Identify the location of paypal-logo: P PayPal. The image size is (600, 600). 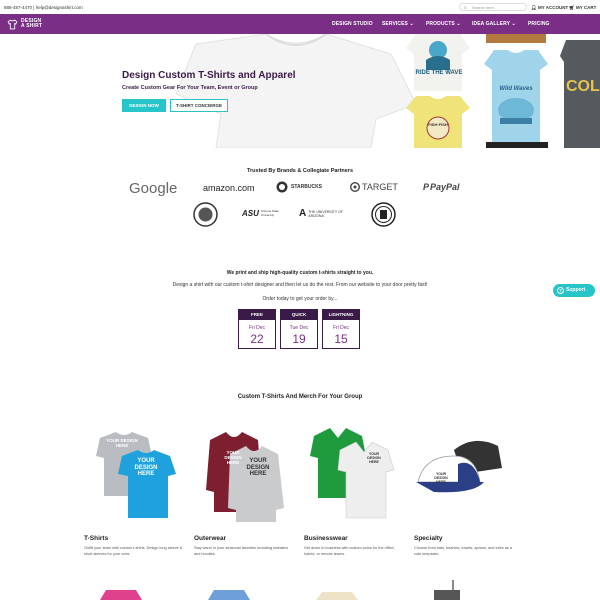
(441, 187).